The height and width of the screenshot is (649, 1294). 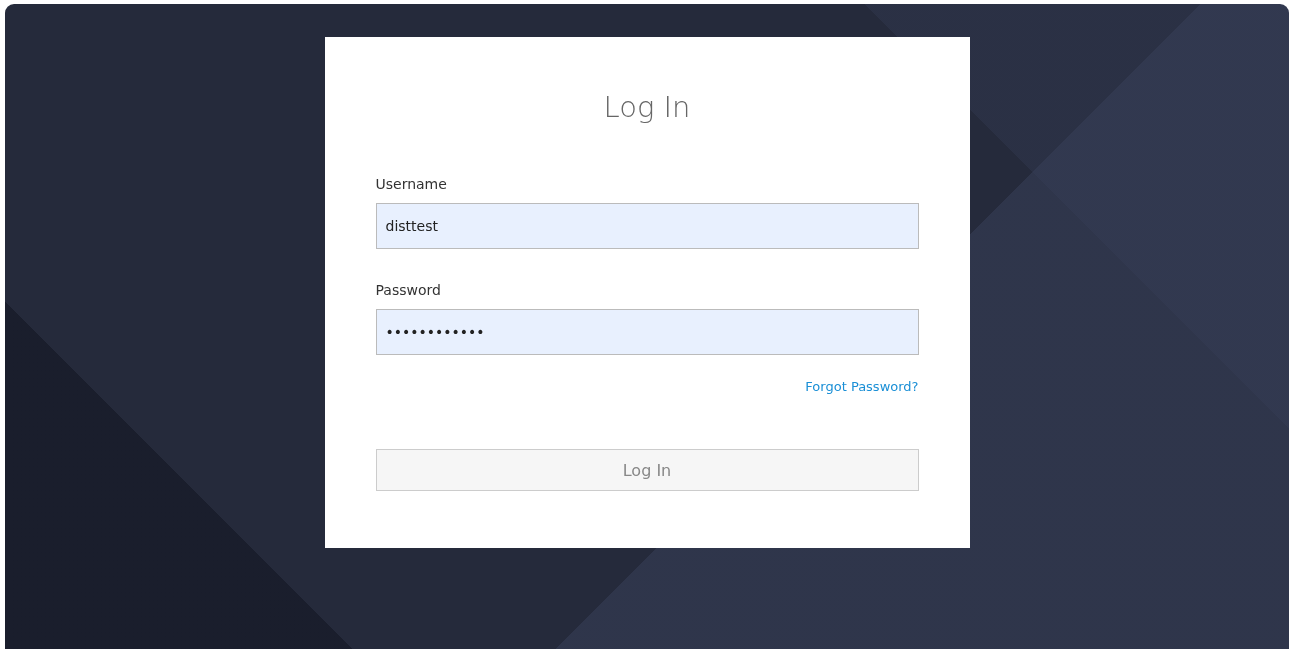 What do you see at coordinates (647, 107) in the screenshot?
I see `login-title: Log In` at bounding box center [647, 107].